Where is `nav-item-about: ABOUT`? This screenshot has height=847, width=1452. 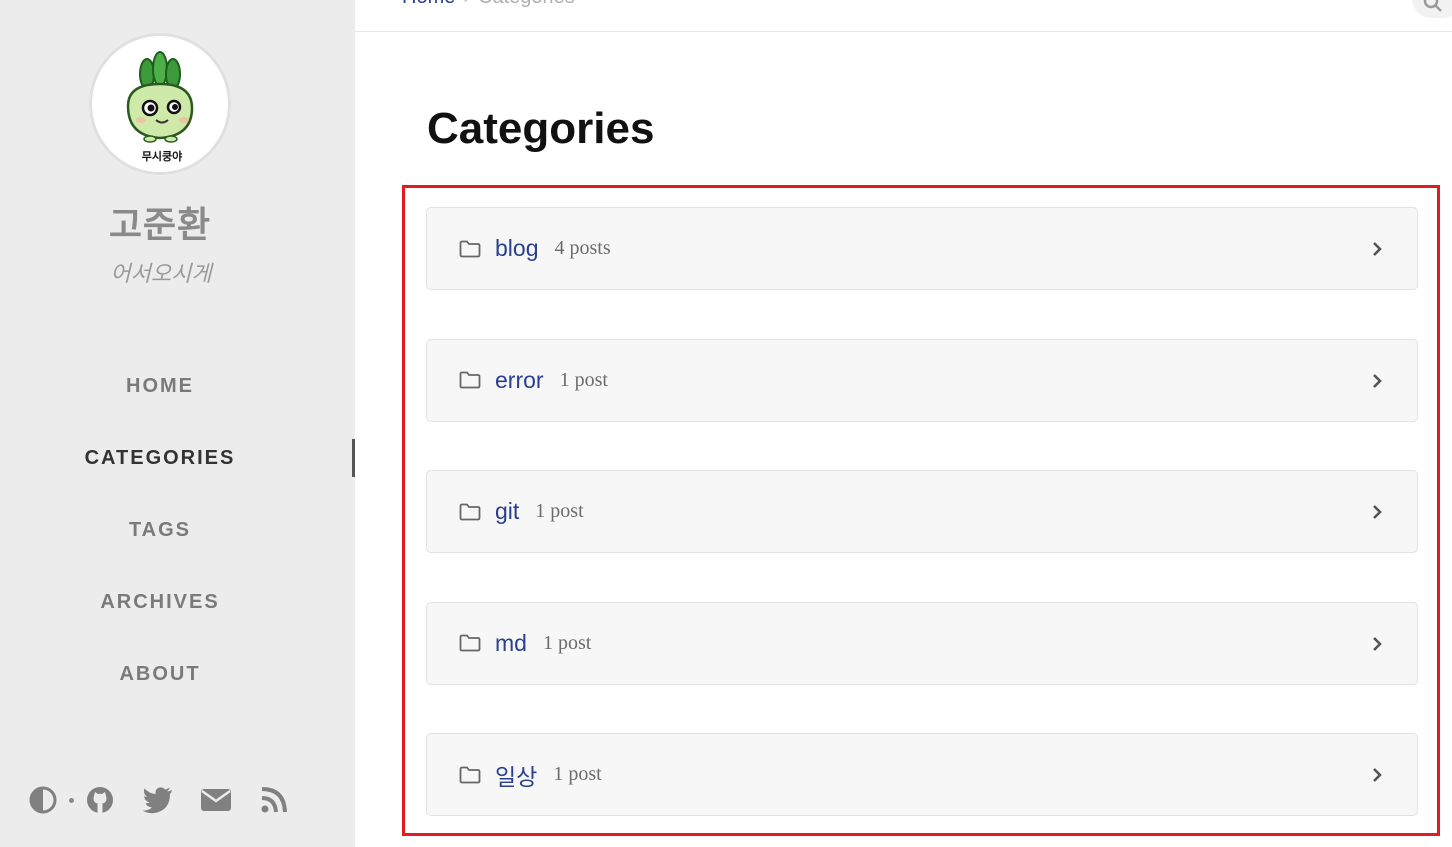
nav-item-about: ABOUT is located at coordinates (177, 674).